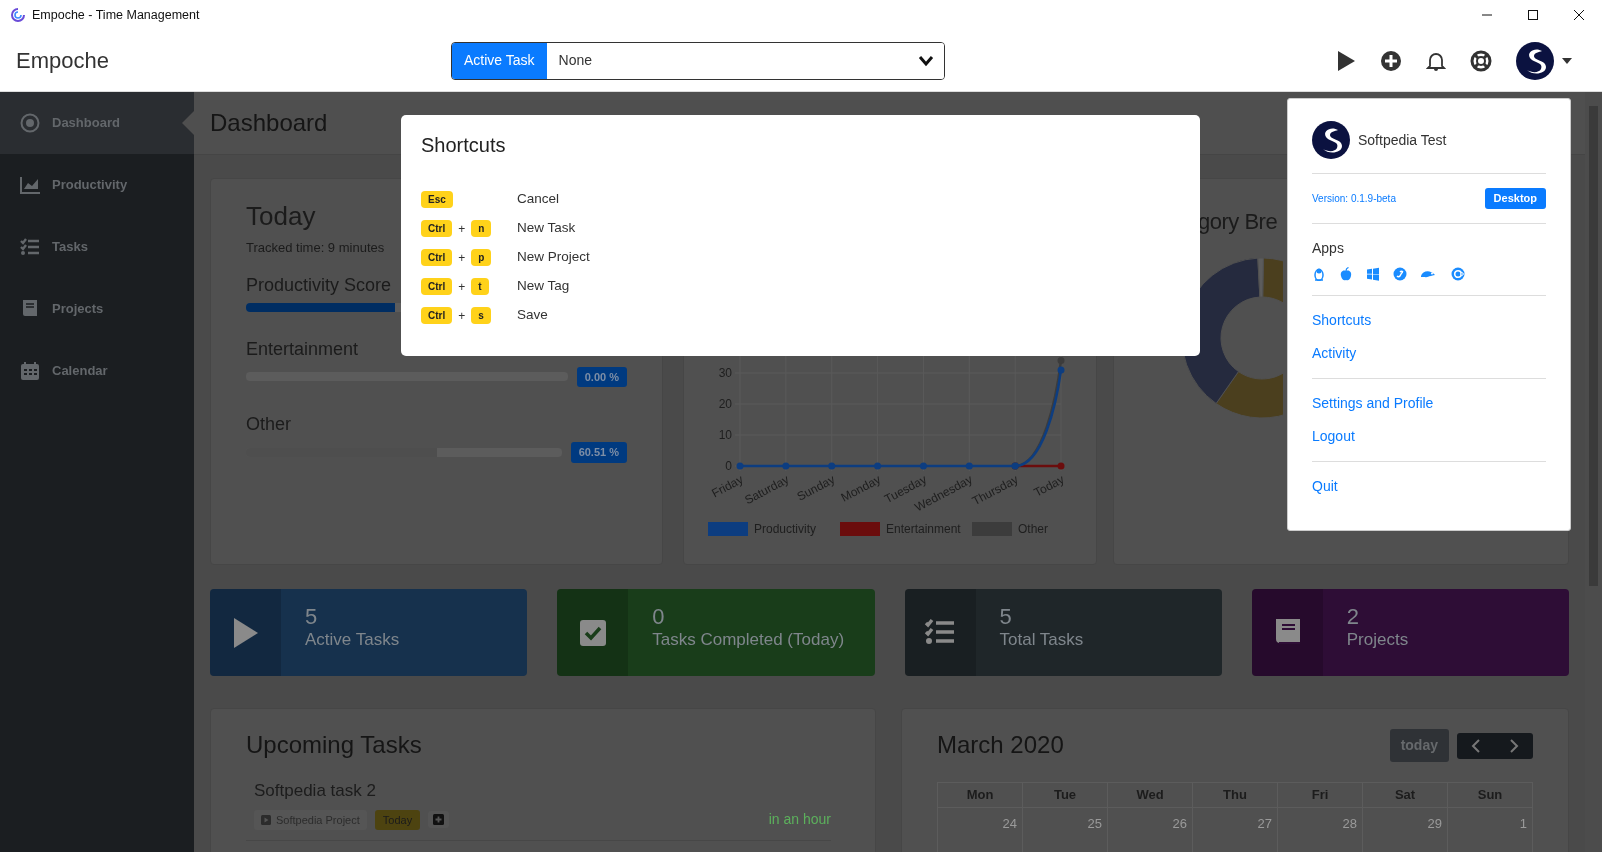  I want to click on calendar-title: March 2020, so click(1000, 745).